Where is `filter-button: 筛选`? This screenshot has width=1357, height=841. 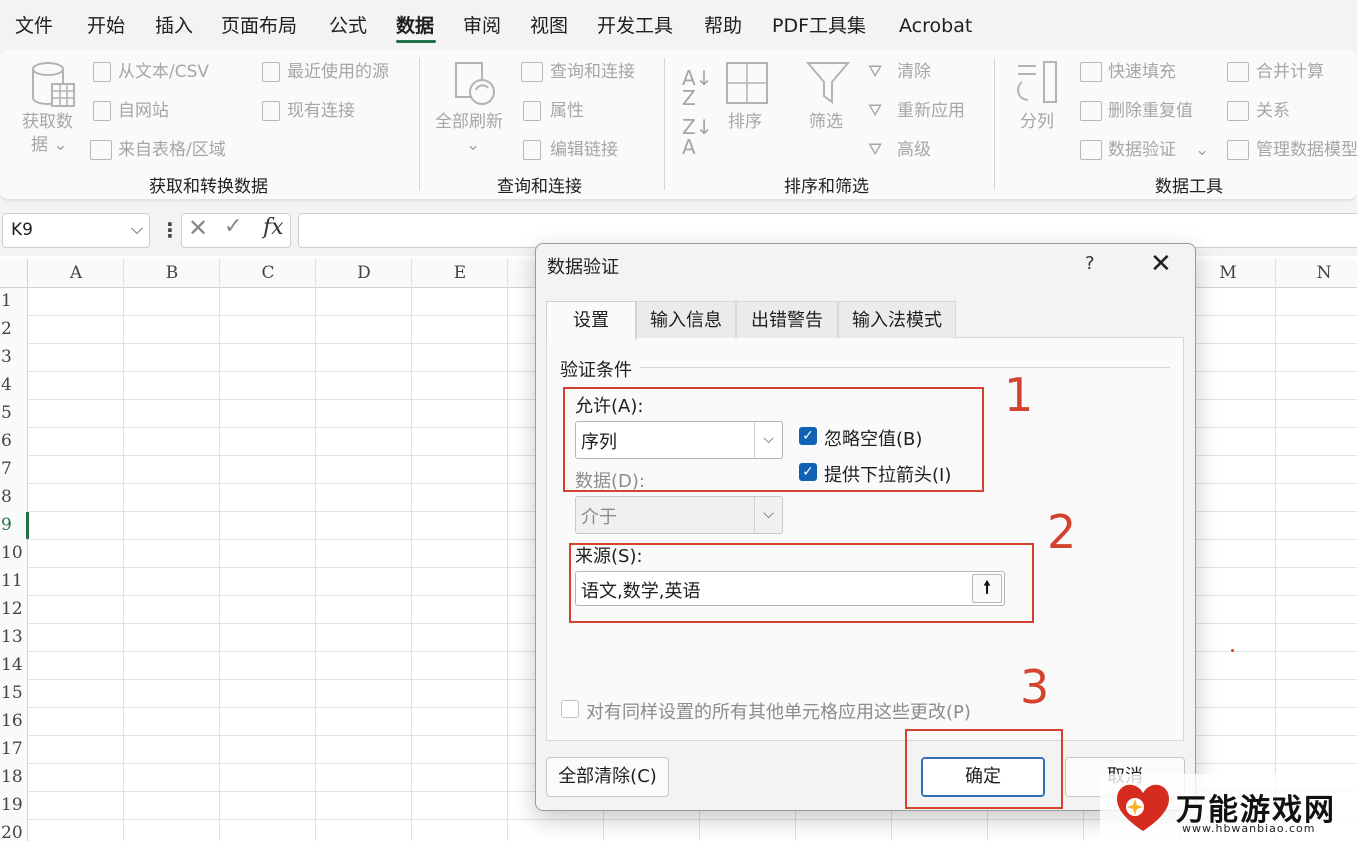 filter-button: 筛选 is located at coordinates (826, 122).